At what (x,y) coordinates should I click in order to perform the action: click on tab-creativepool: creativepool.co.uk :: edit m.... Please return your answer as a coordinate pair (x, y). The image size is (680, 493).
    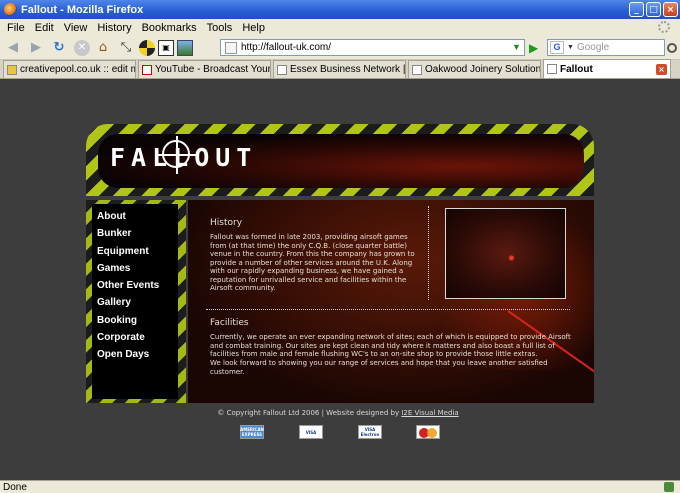
    Looking at the image, I should click on (69, 69).